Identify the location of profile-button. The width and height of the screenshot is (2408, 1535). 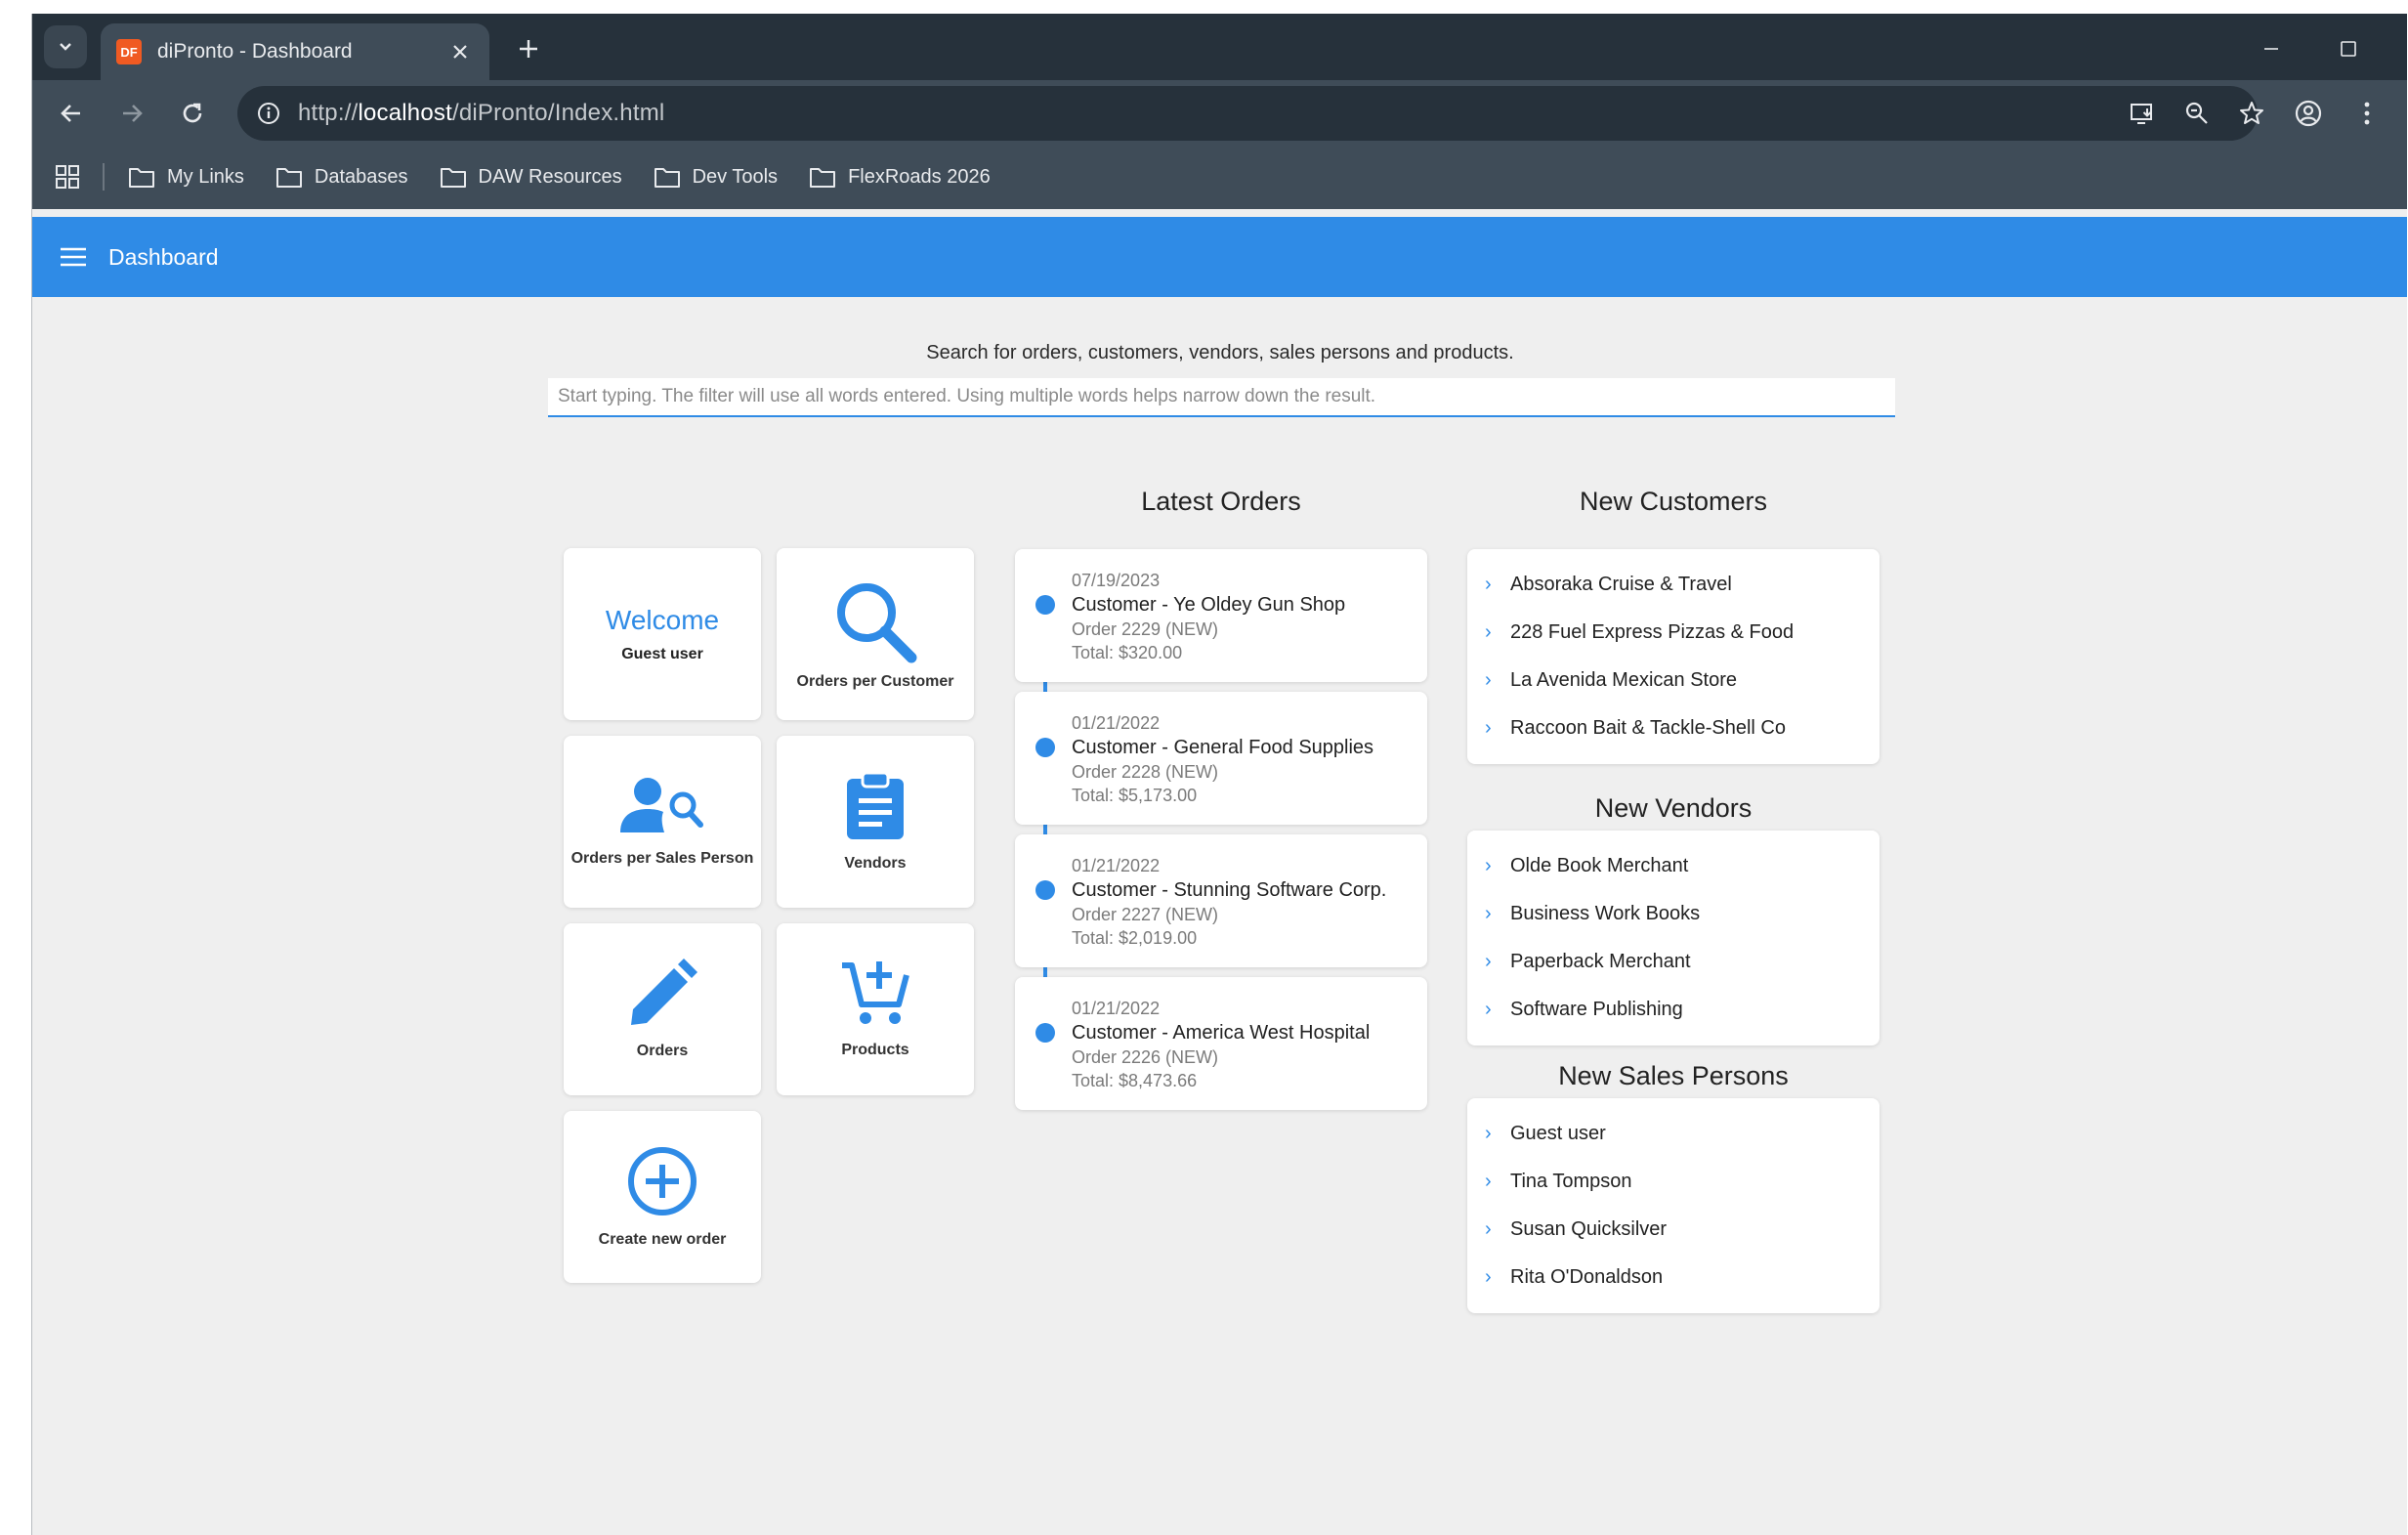
(2308, 113).